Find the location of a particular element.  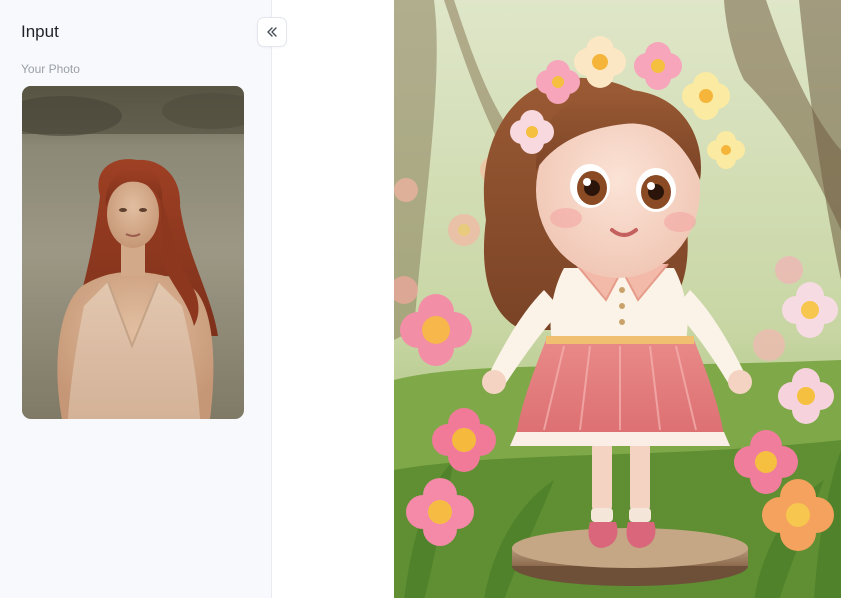

input-photo is located at coordinates (133, 252).